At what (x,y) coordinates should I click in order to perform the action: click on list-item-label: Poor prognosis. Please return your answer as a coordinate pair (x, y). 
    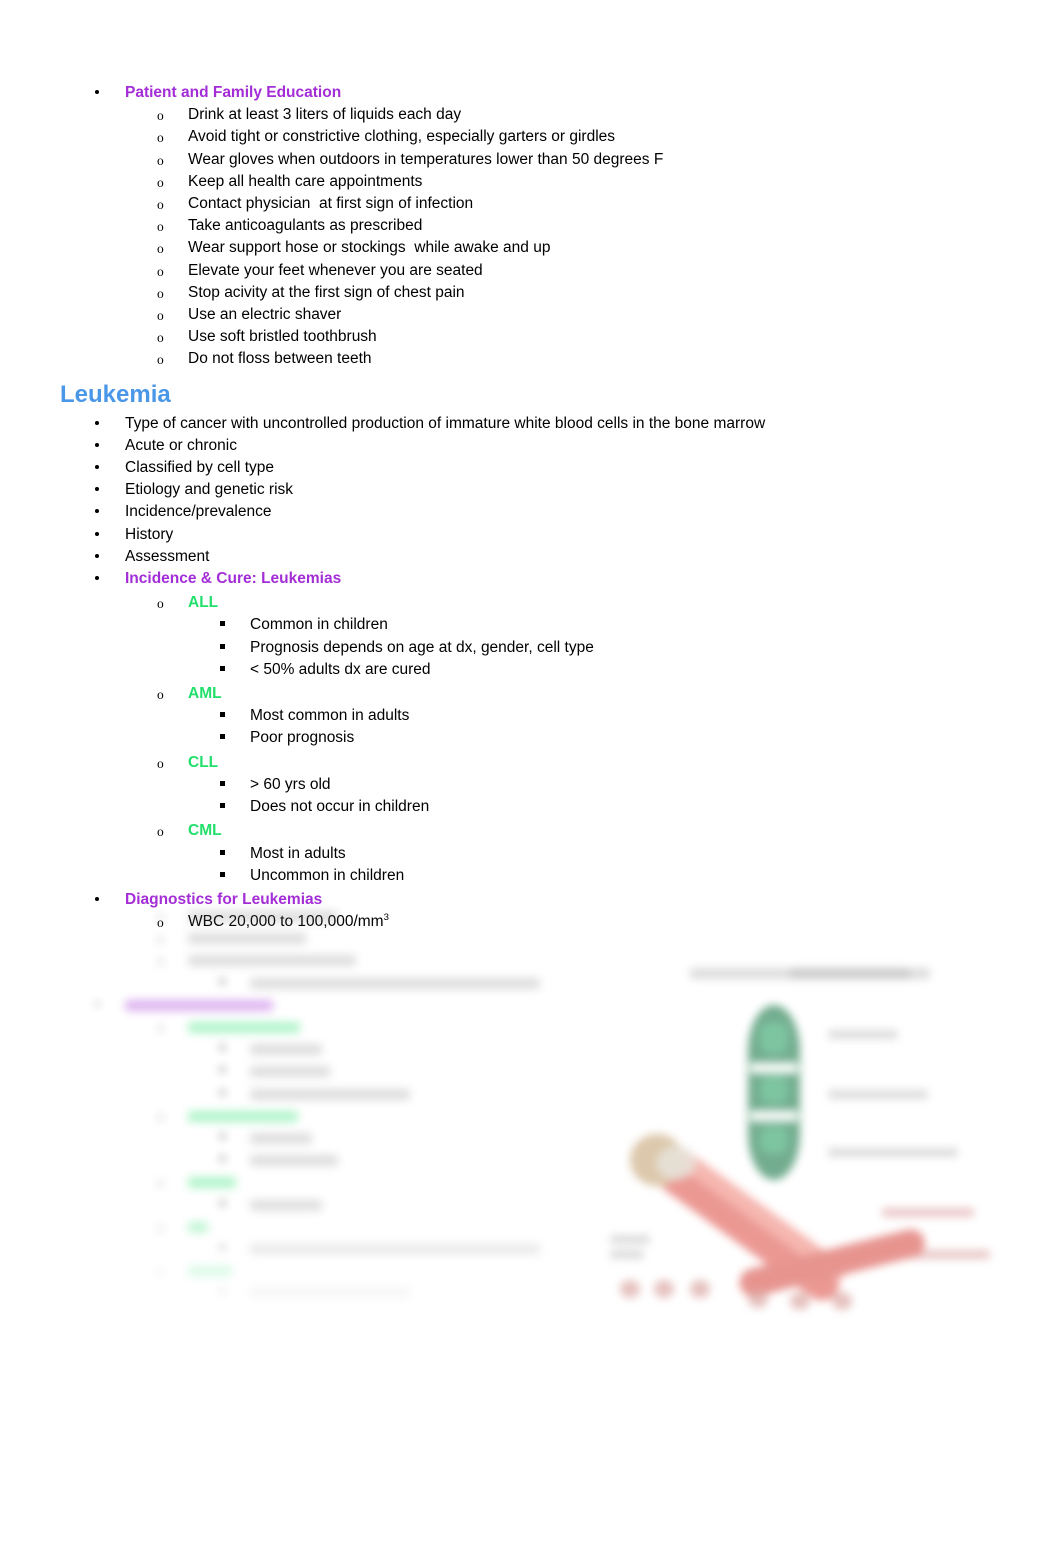
    Looking at the image, I should click on (302, 738).